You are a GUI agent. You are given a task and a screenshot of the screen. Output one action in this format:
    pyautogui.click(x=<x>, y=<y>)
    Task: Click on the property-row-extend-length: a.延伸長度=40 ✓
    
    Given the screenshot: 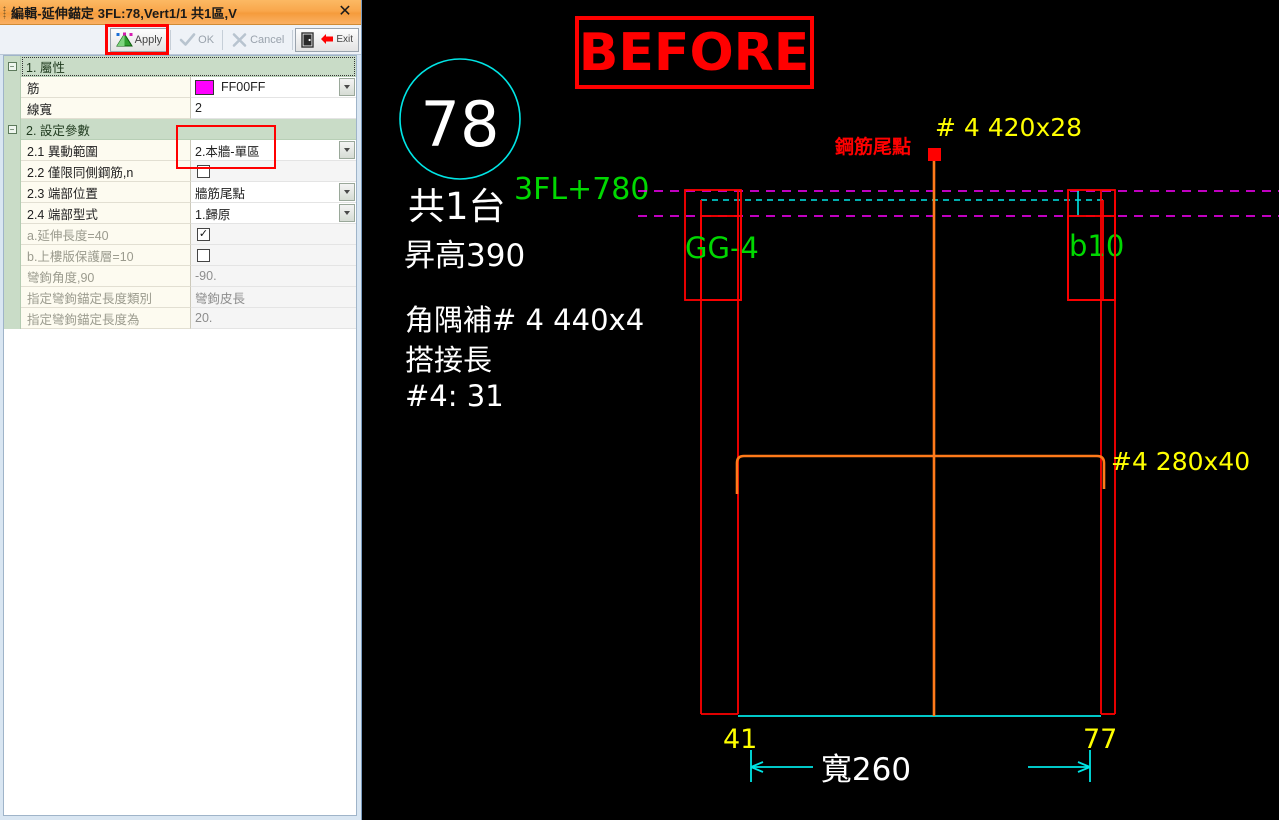 What is the action you would take?
    pyautogui.click(x=180, y=234)
    